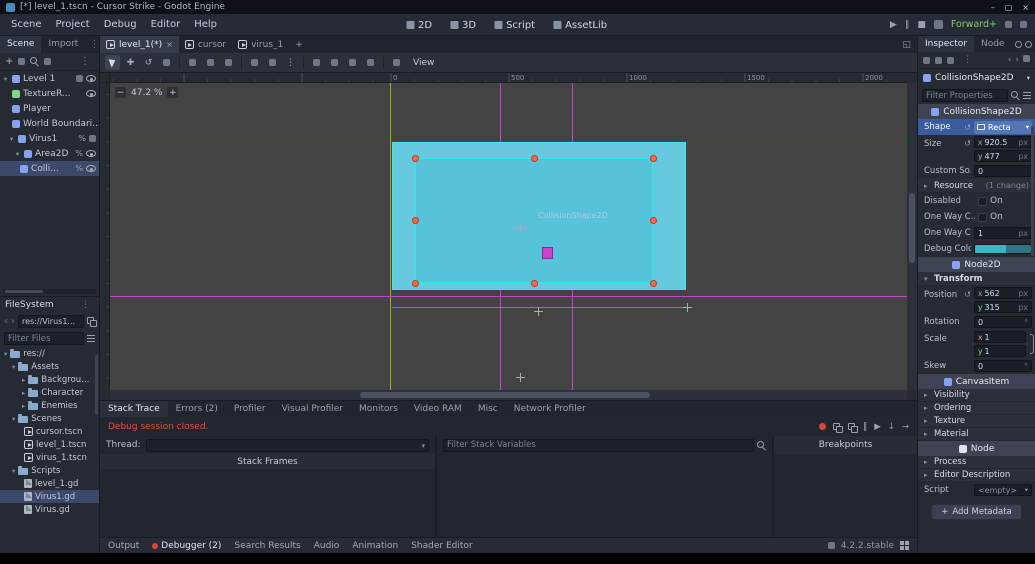 The height and width of the screenshot is (564, 1035). I want to click on group-texture: ▸ Texture, so click(976, 421).